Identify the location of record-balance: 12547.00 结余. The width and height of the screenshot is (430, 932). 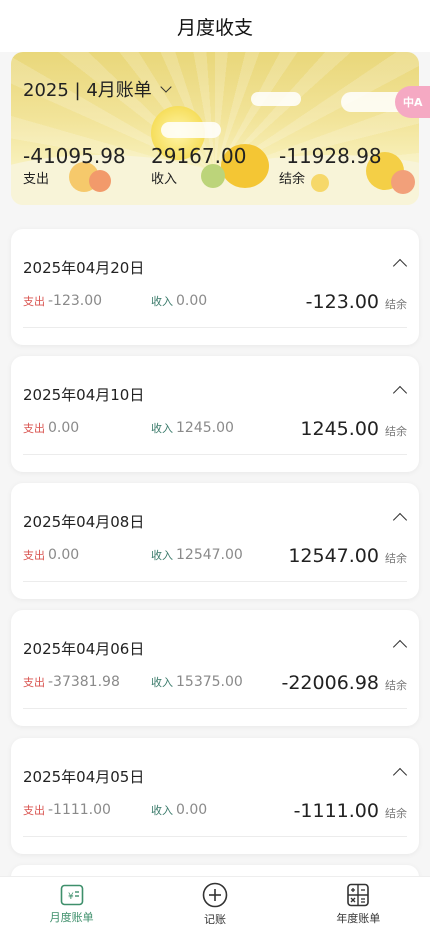
(347, 556).